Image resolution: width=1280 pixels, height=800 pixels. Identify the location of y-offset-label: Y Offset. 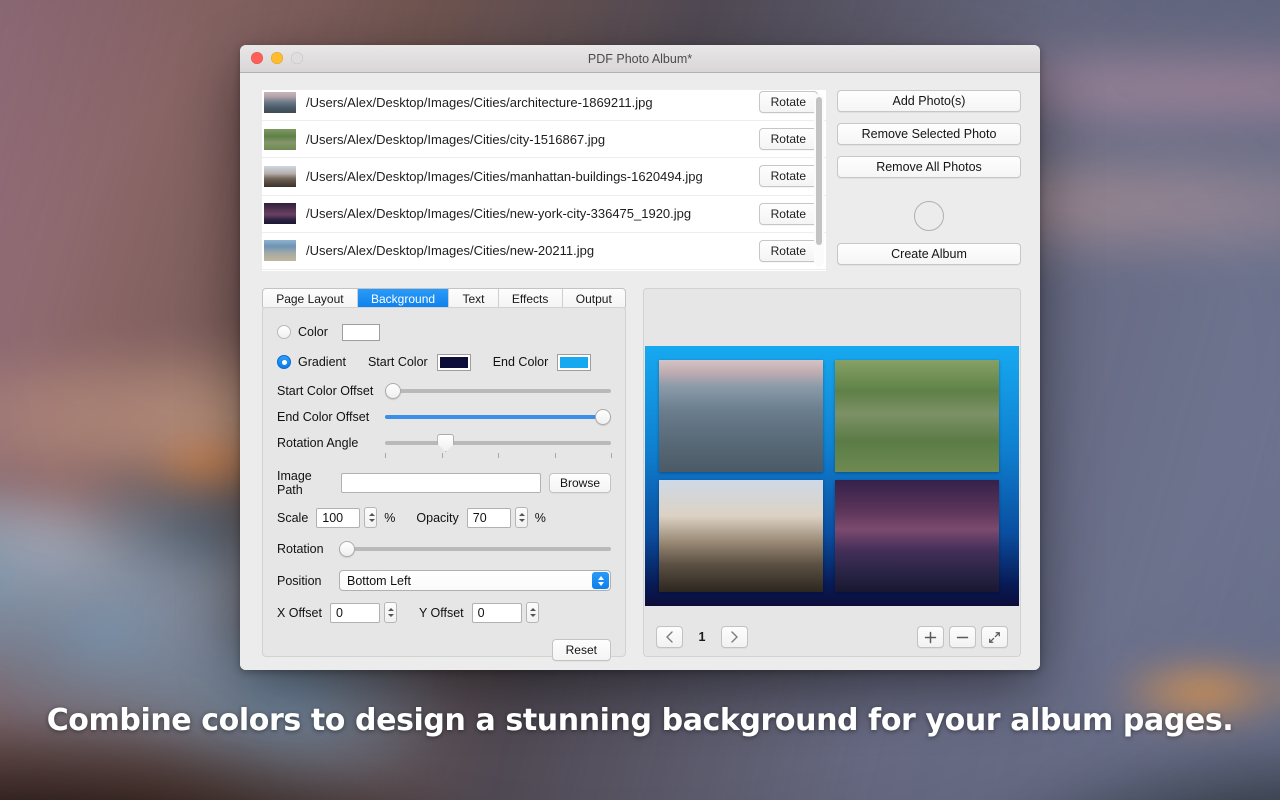
(441, 612).